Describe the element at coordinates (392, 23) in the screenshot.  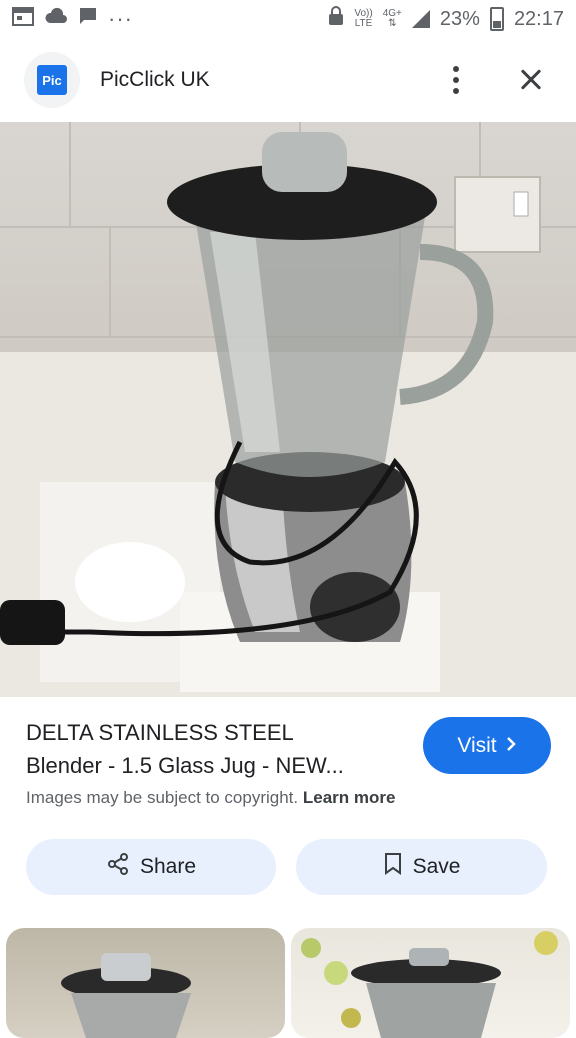
I see `data-arrows-icon: ⇅` at that location.